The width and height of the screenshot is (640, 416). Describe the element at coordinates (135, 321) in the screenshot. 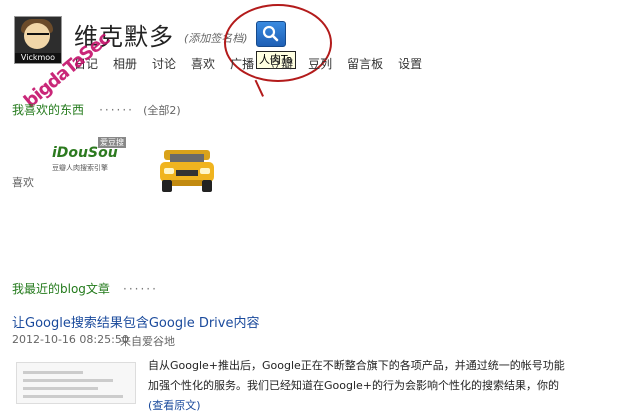

I see `blog-post-title: 让Google搜索结果包含Google Drive内容` at that location.